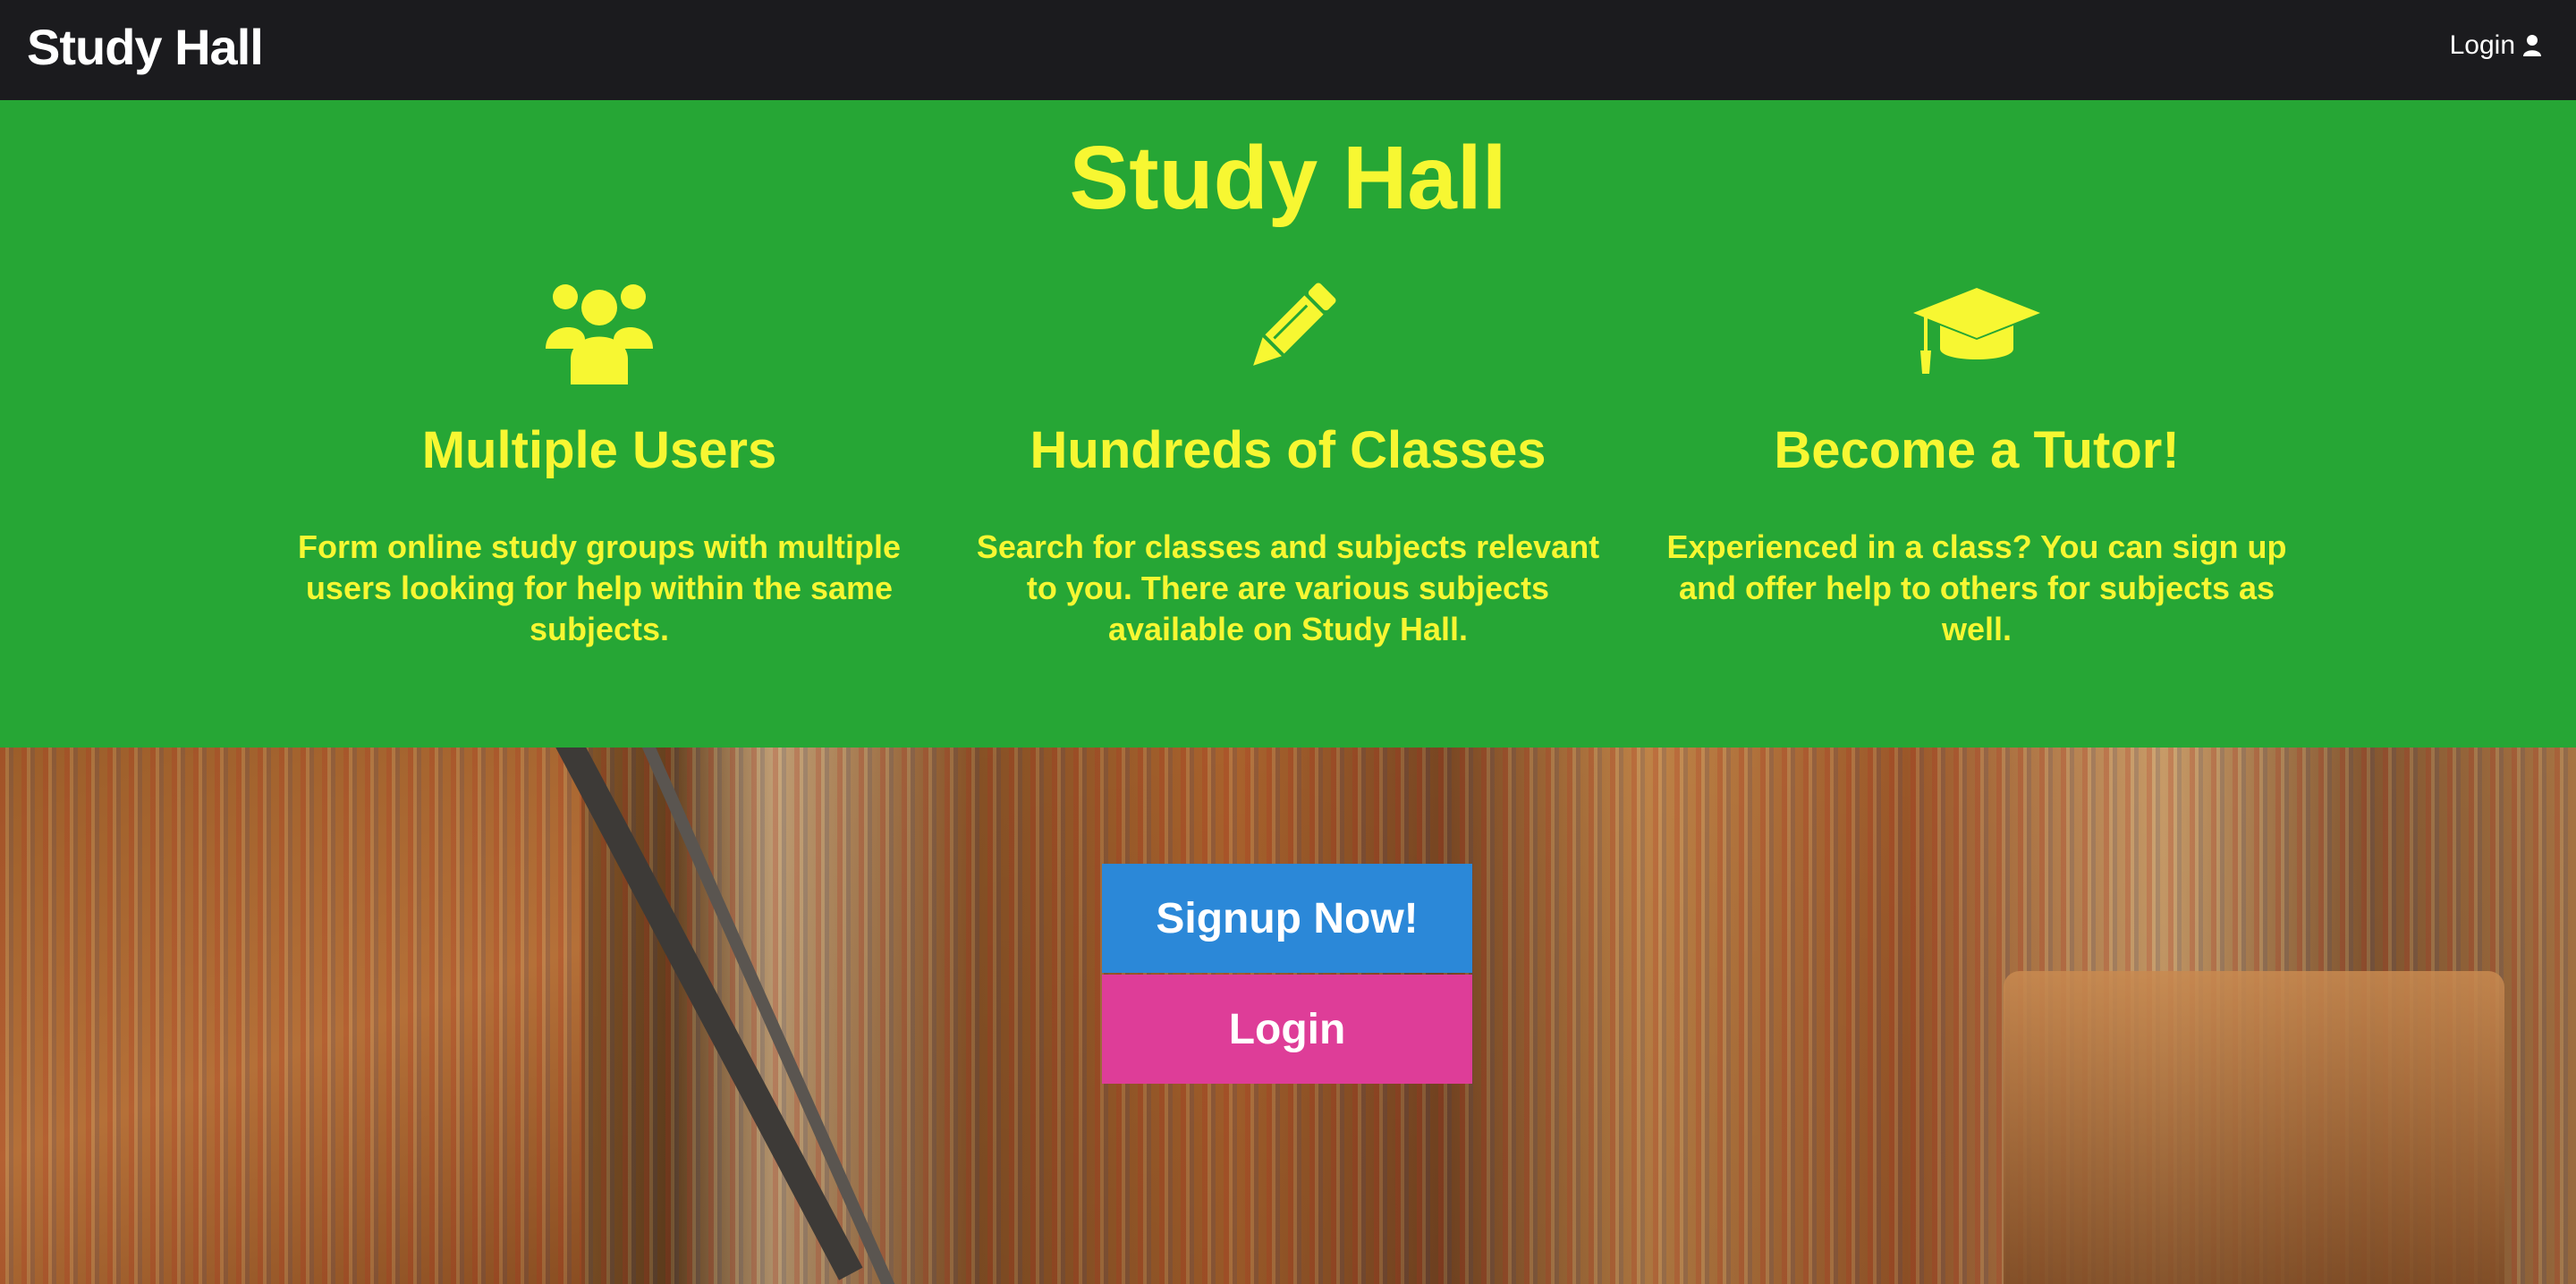  What do you see at coordinates (2532, 45) in the screenshot?
I see `user-icon` at bounding box center [2532, 45].